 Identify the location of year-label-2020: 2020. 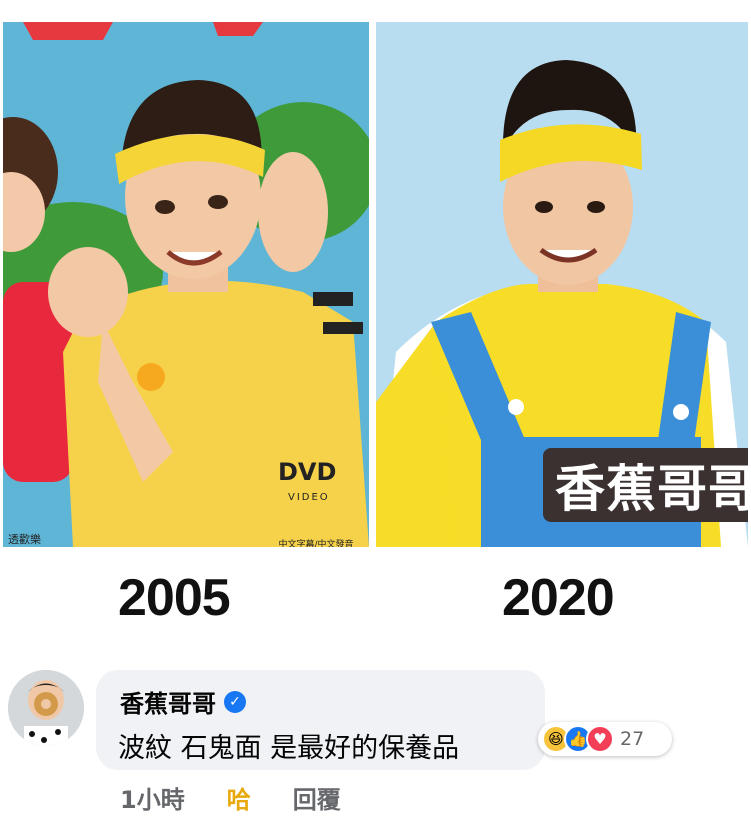
(558, 598).